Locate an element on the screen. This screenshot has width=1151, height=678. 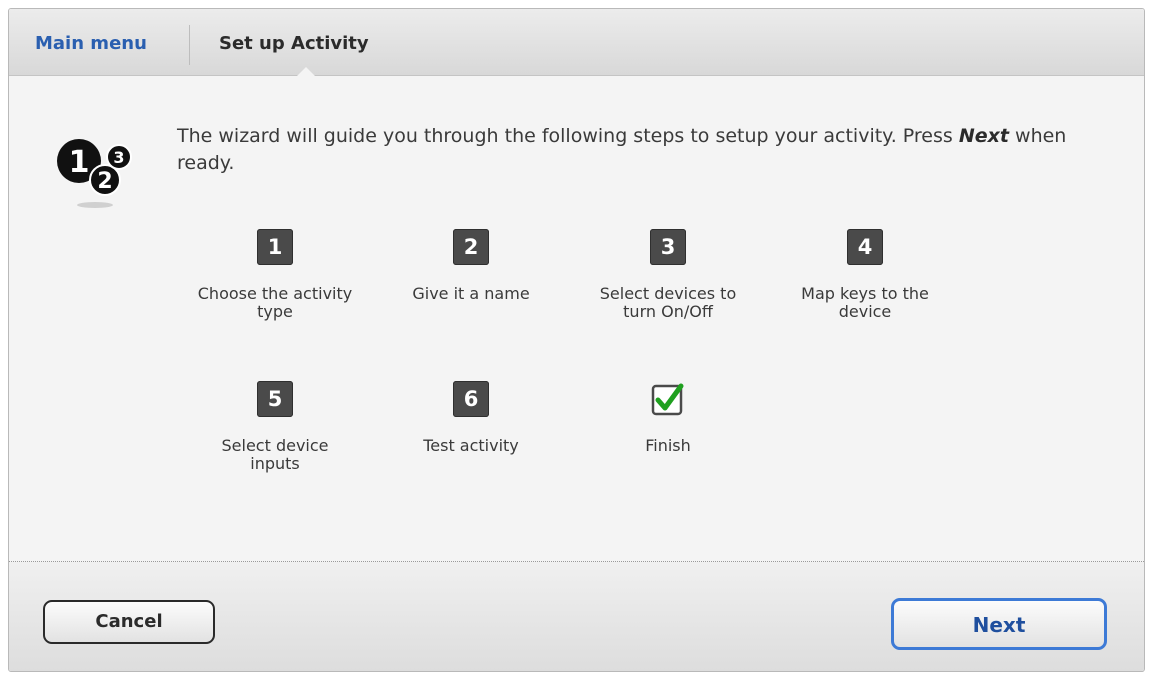
step-label-line: Give it a name is located at coordinates (471, 293).